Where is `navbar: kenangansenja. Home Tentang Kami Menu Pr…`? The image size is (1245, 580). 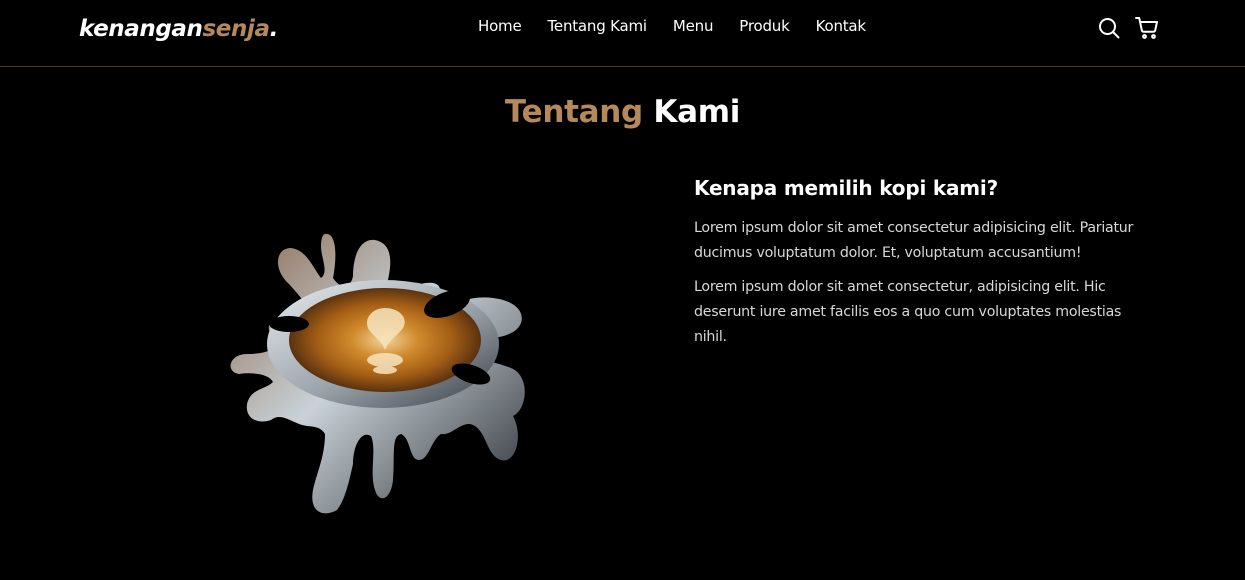
navbar: kenangansenja. Home Tentang Kami Menu Pr… is located at coordinates (622, 33).